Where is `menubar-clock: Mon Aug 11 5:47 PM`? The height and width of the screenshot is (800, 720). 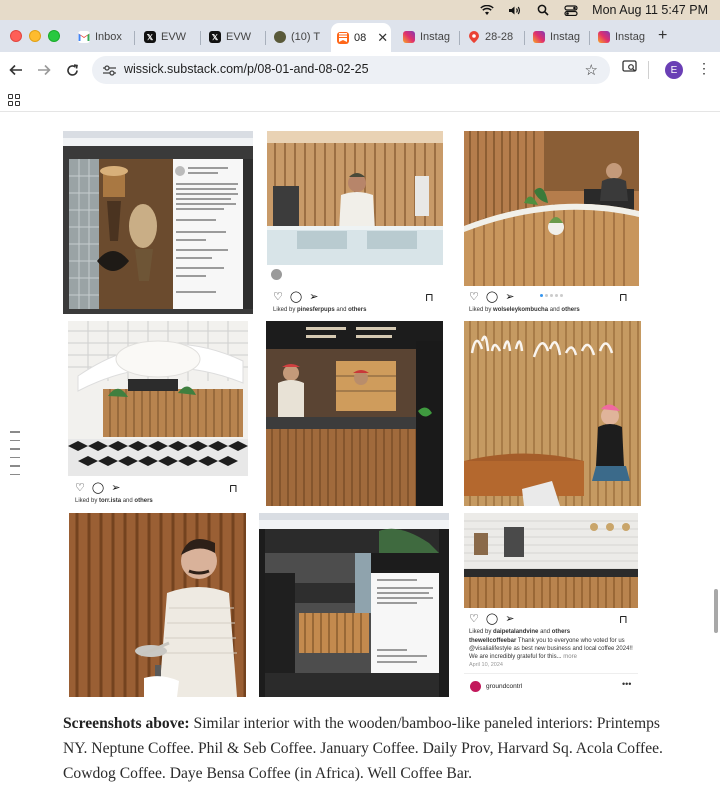
menubar-clock: Mon Aug 11 5:47 PM is located at coordinates (650, 10).